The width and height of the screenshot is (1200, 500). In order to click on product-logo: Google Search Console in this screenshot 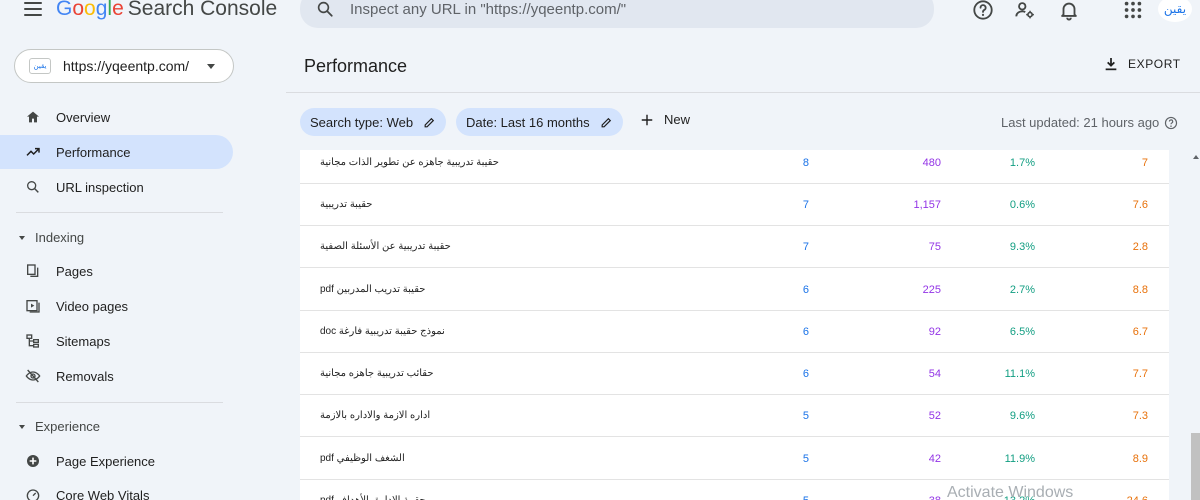, I will do `click(166, 10)`.